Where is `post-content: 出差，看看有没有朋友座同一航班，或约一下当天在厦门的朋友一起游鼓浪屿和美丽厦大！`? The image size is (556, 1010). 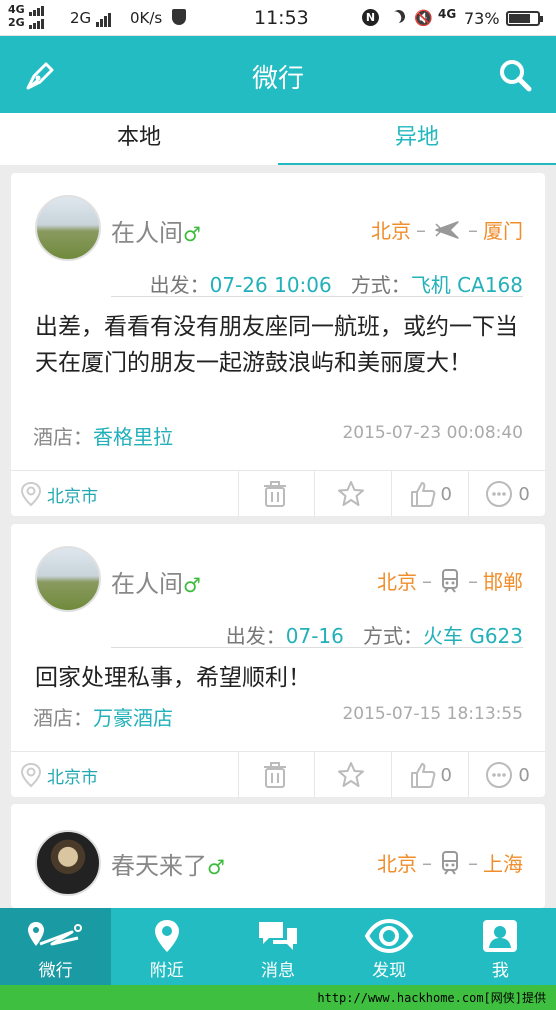 post-content: 出差，看看有没有朋友座同一航班，或约一下当天在厦门的朋友一起游鼓浪屿和美丽厦大！ is located at coordinates (276, 345).